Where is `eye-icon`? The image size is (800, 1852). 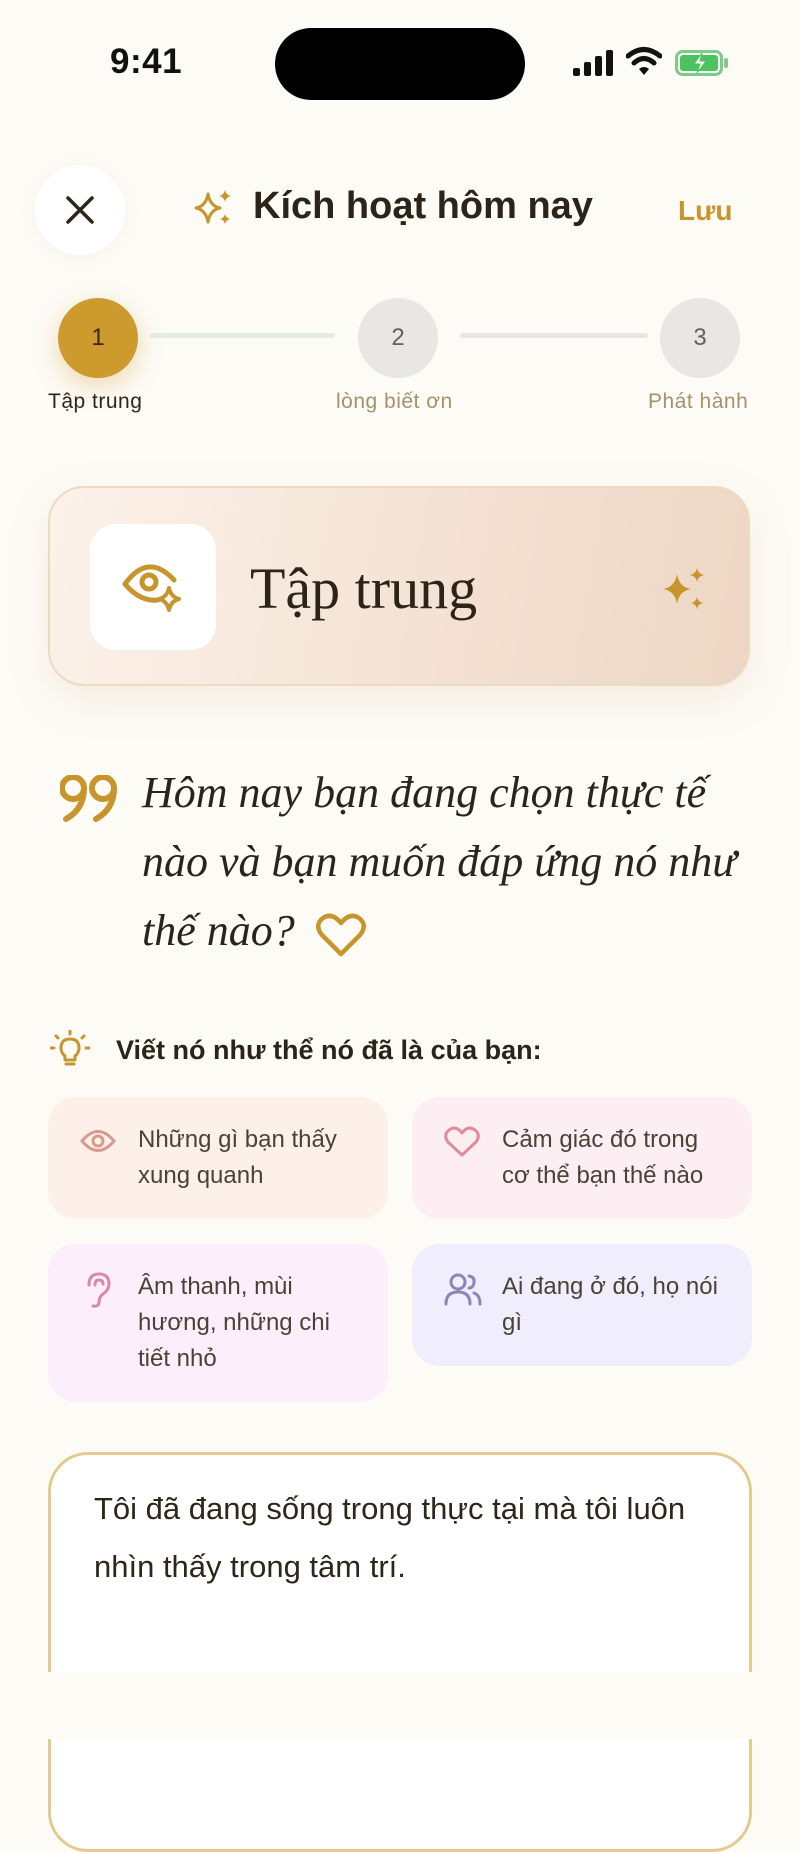
eye-icon is located at coordinates (98, 1141).